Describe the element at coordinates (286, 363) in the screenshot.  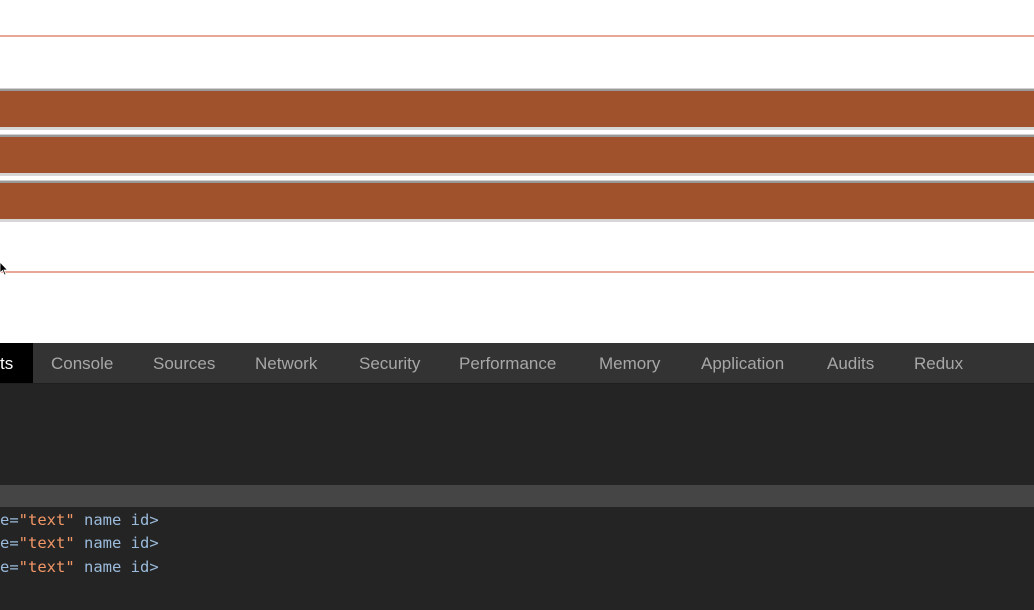
I see `tab-network: Network` at that location.